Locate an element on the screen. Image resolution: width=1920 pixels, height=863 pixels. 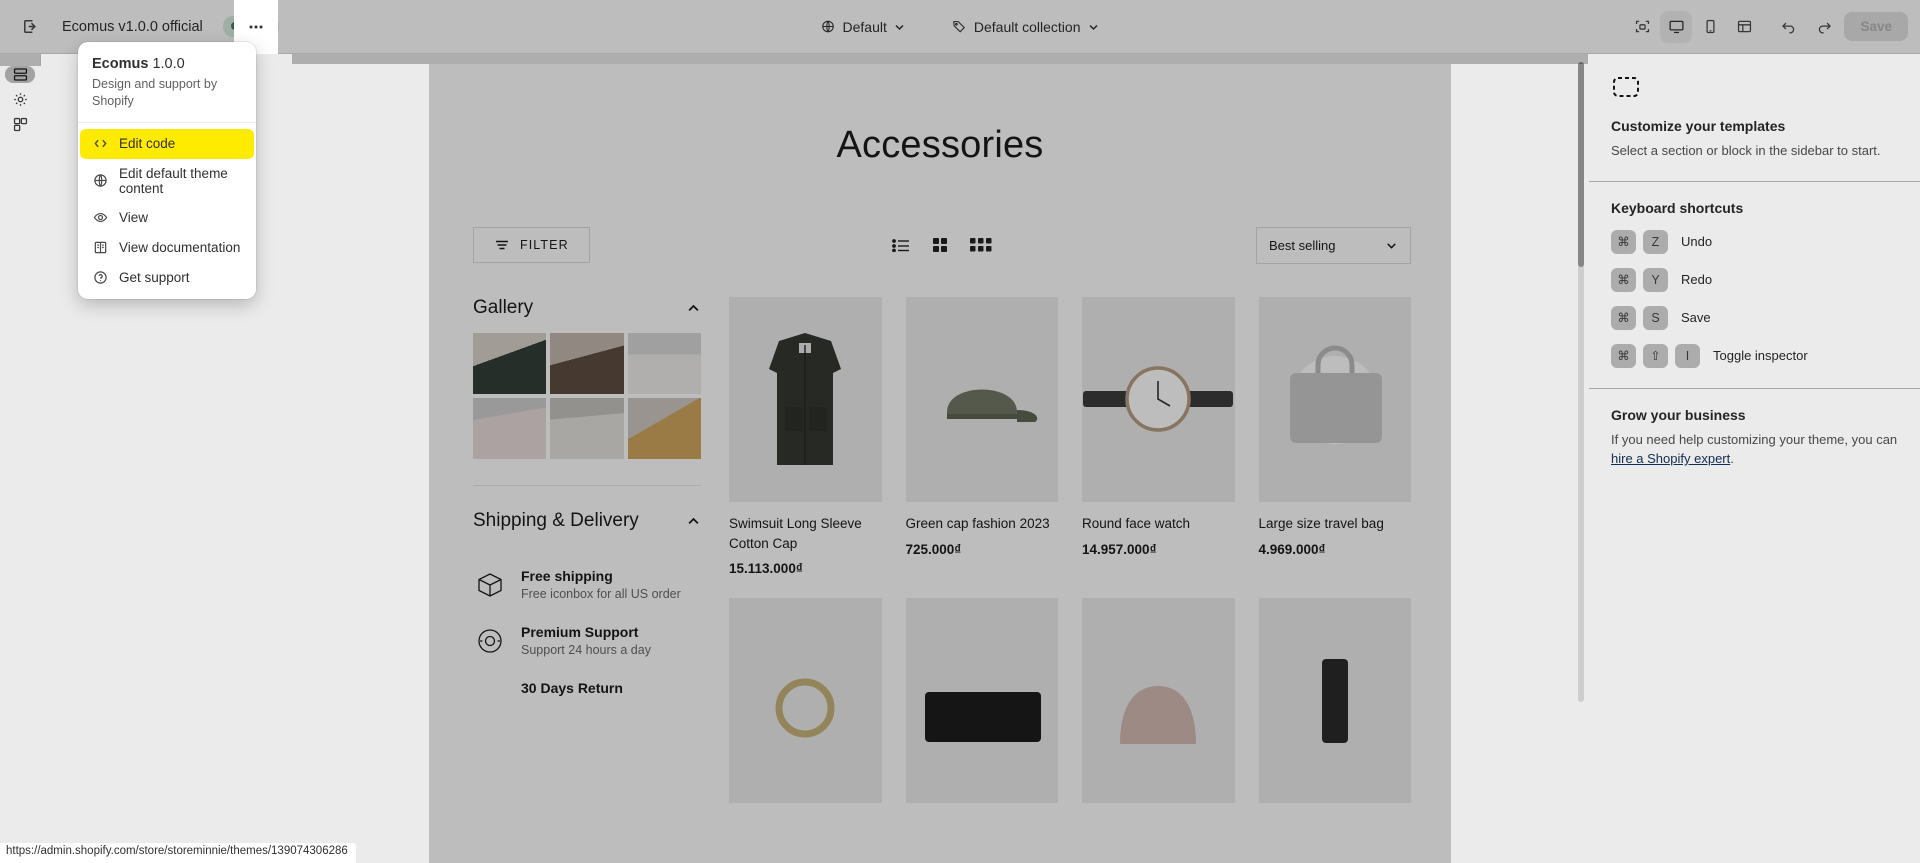
exit-icon is located at coordinates (30, 27).